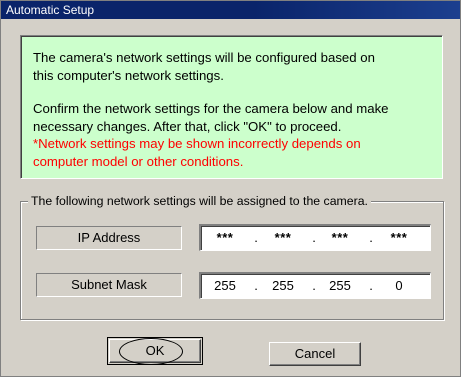  I want to click on ip-address-label: IP Address, so click(109, 238).